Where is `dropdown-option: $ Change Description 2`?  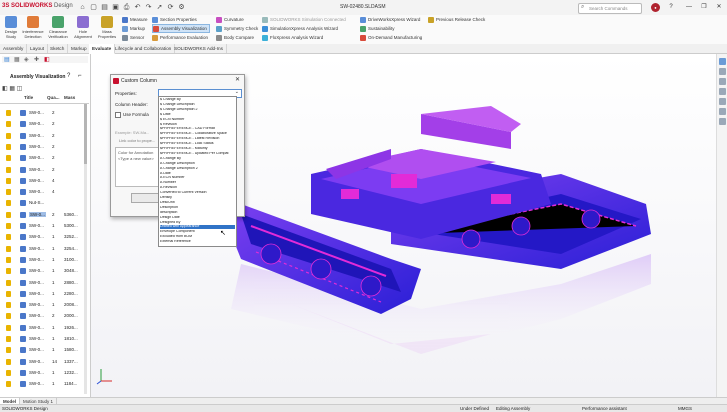 dropdown-option: $ Change Description 2 is located at coordinates (197, 110).